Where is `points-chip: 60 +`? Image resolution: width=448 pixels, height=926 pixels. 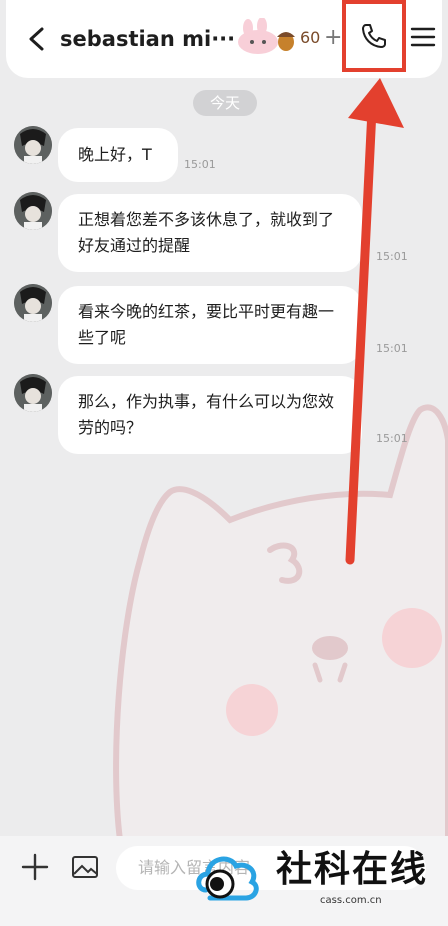
points-chip: 60 + is located at coordinates (291, 38).